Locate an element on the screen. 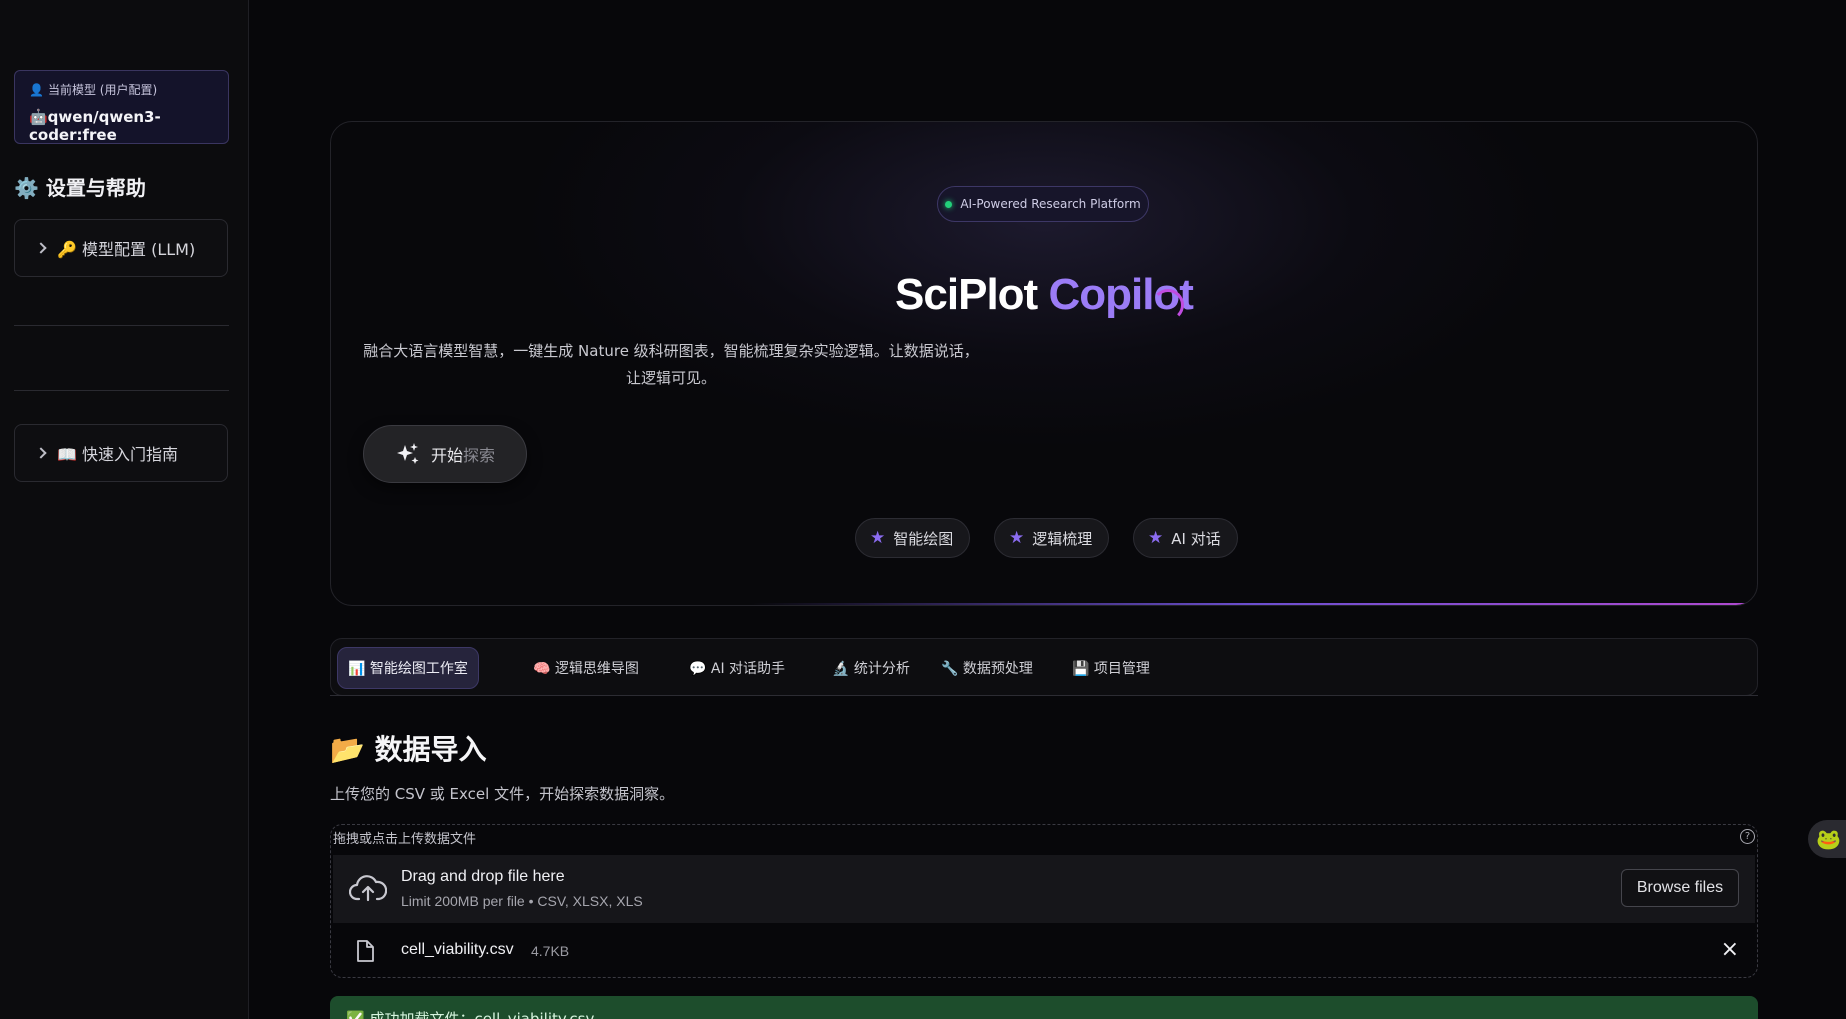 This screenshot has height=1019, width=1846. expander-label: 🔑 模型配置 (LLM) is located at coordinates (126, 249).